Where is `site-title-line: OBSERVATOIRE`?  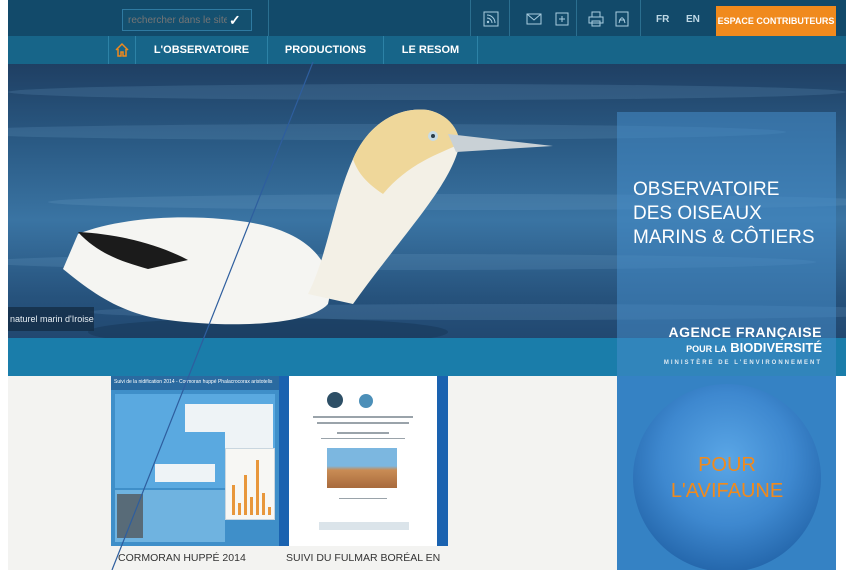 site-title-line: OBSERVATOIRE is located at coordinates (706, 189).